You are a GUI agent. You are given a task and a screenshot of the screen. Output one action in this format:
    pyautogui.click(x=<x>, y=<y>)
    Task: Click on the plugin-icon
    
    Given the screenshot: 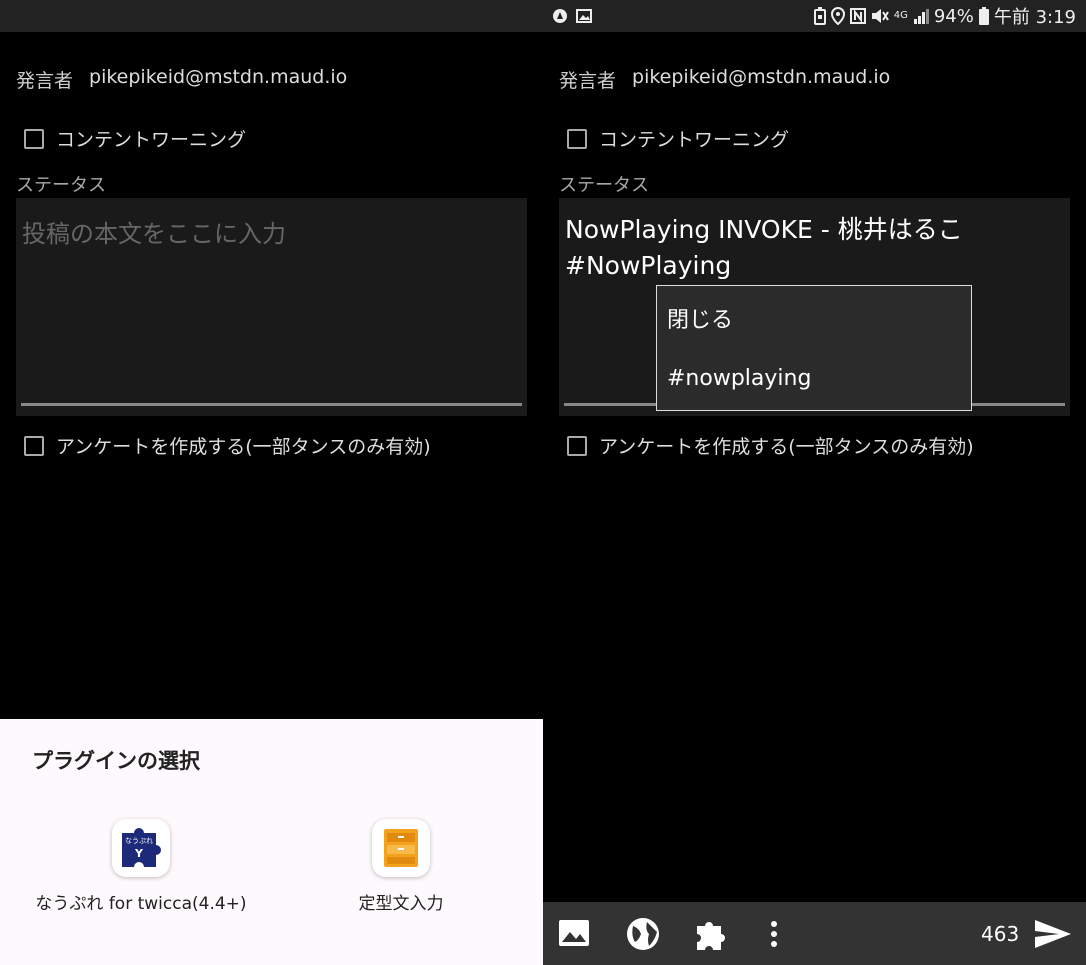 What is the action you would take?
    pyautogui.click(x=711, y=936)
    